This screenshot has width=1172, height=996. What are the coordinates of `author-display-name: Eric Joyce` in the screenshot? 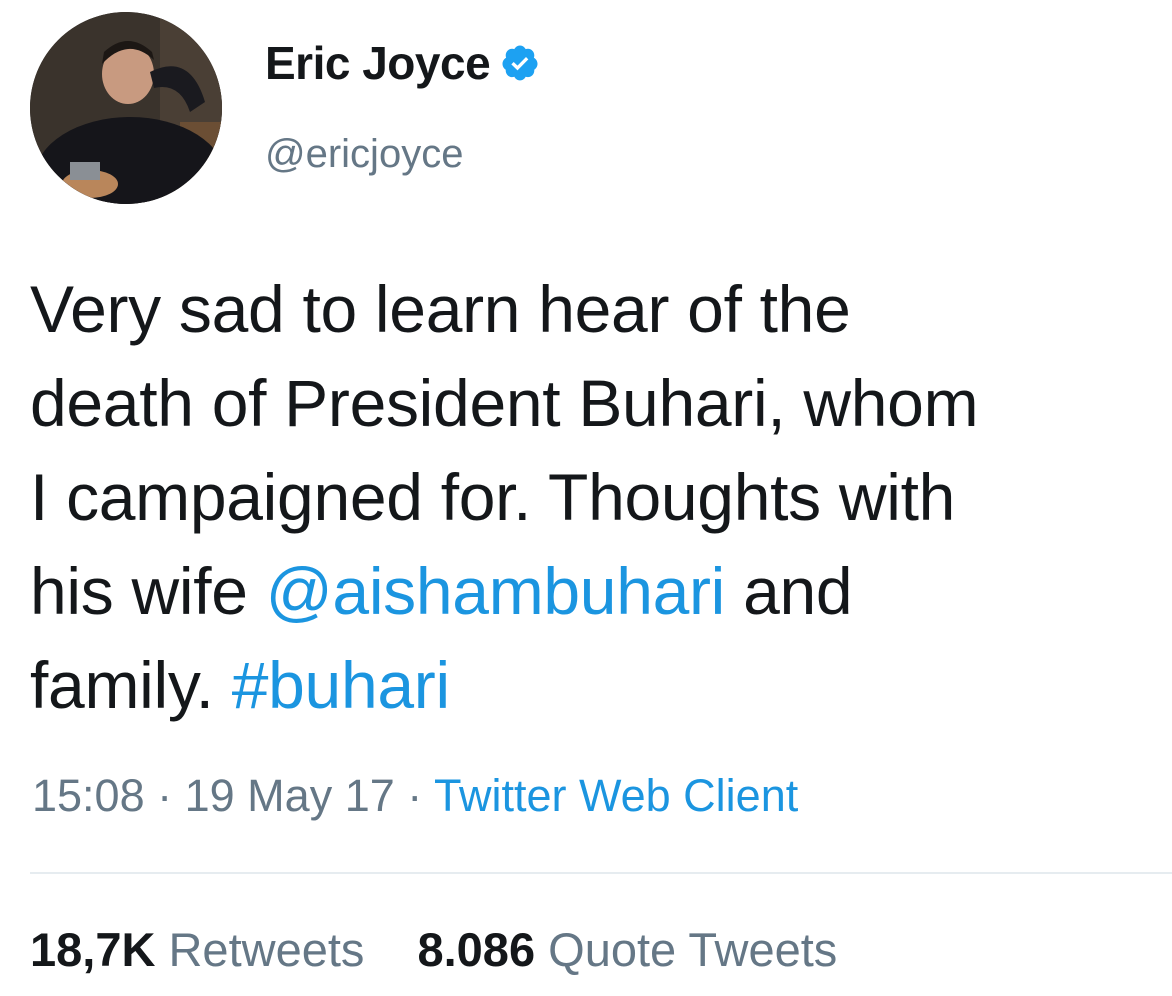 It's located at (378, 63).